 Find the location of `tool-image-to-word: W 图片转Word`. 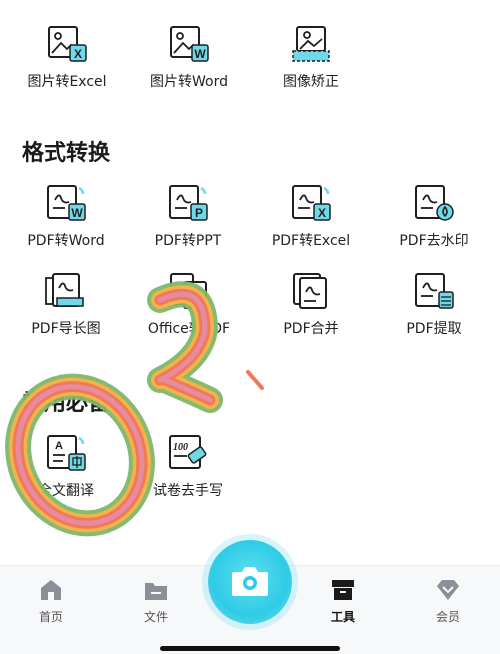

tool-image-to-word: W 图片转Word is located at coordinates (189, 58).